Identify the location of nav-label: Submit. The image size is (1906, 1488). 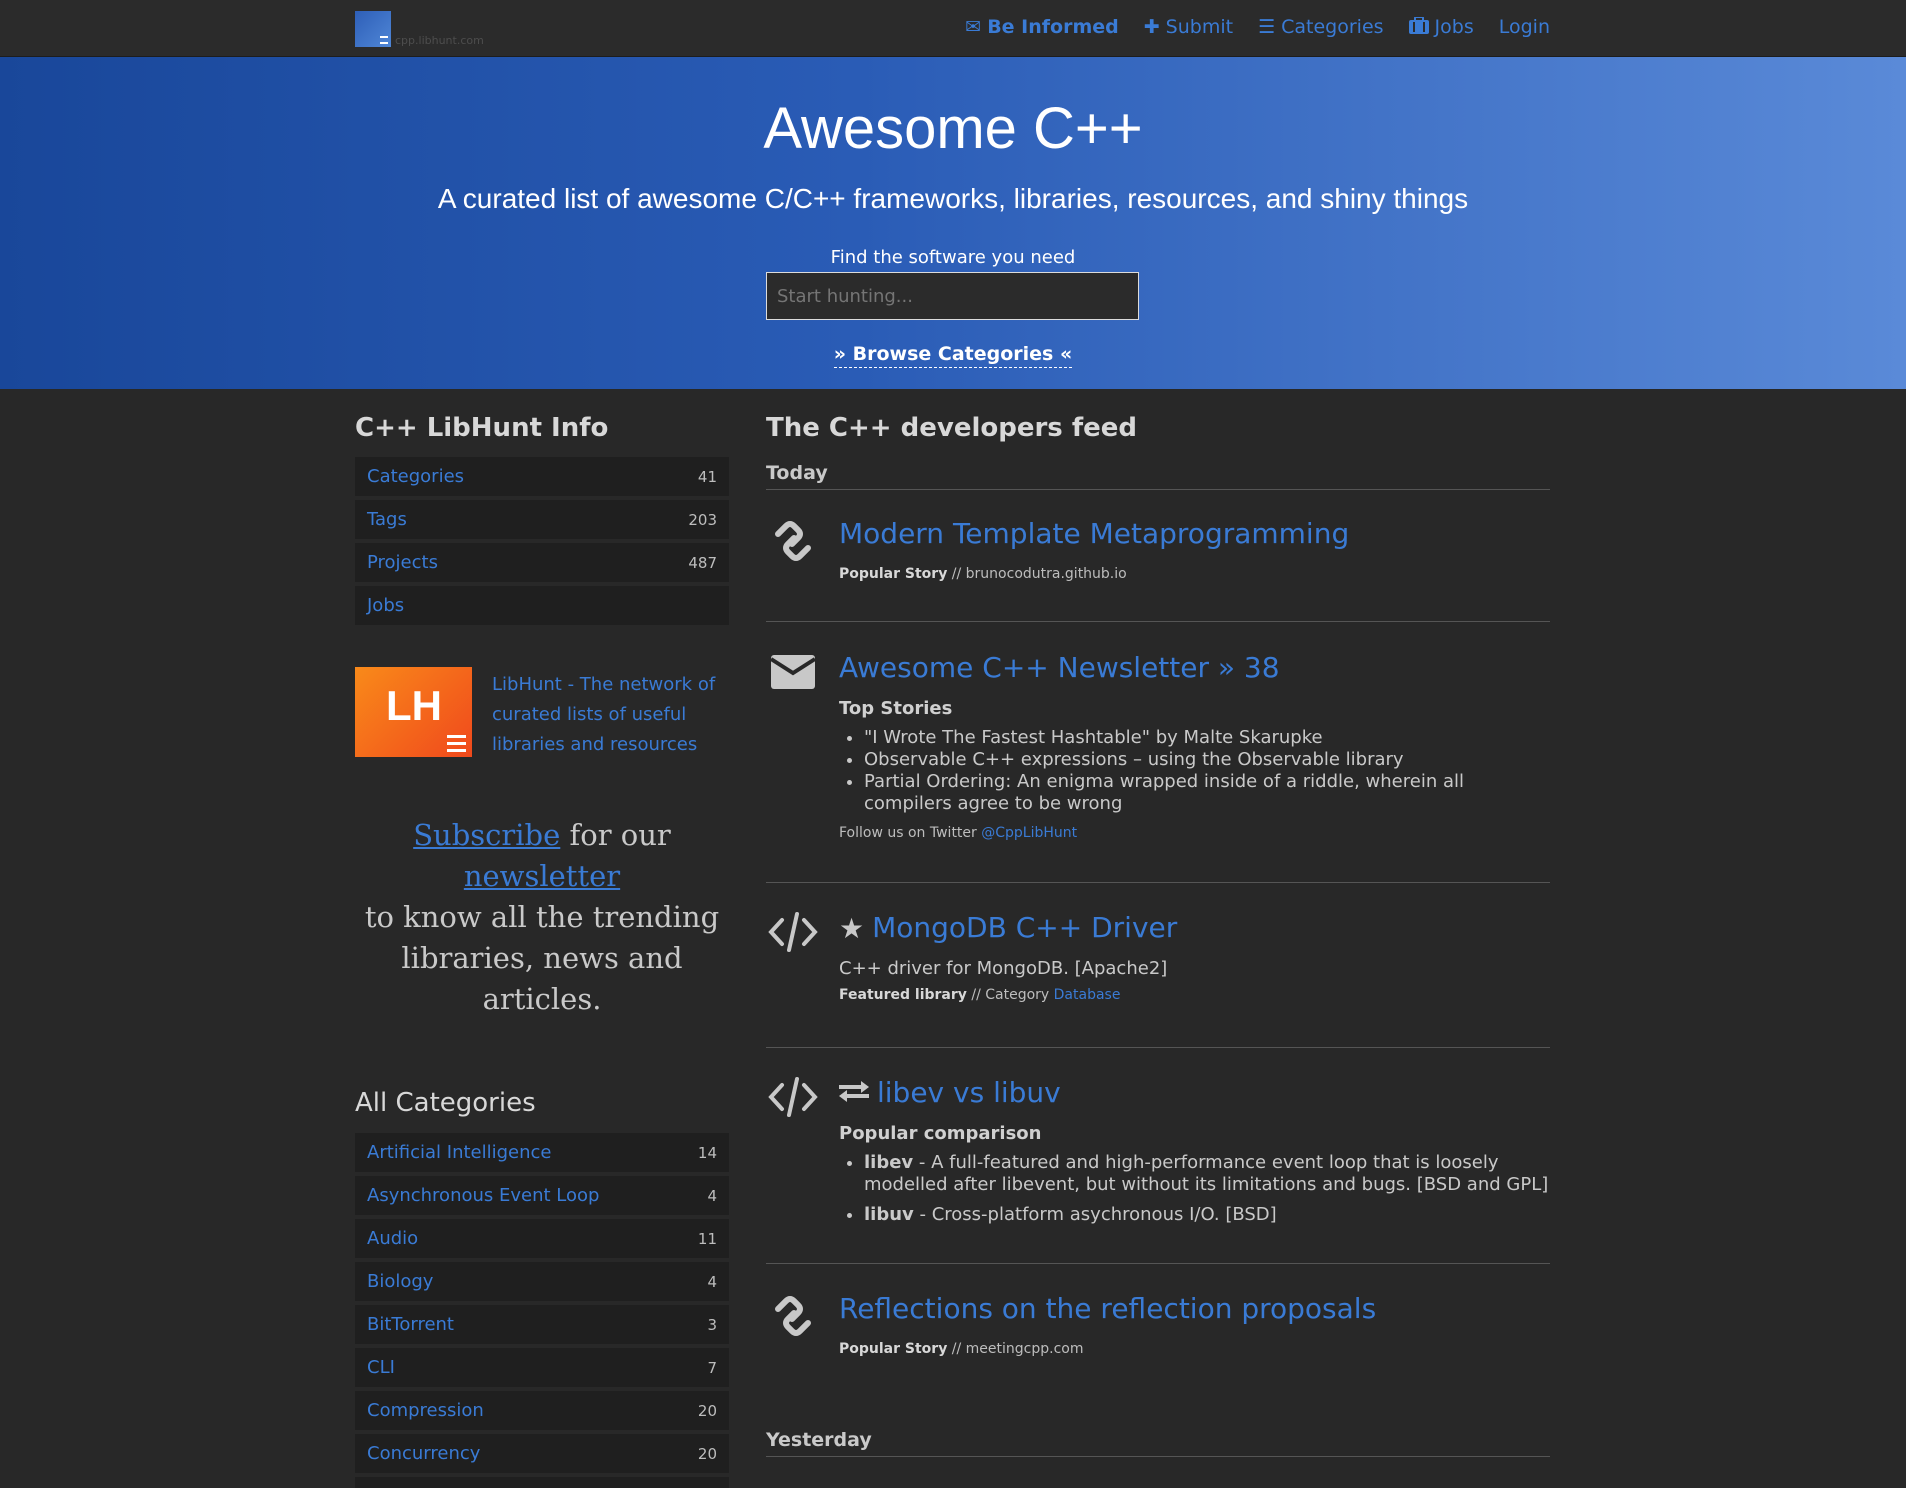
(1199, 27).